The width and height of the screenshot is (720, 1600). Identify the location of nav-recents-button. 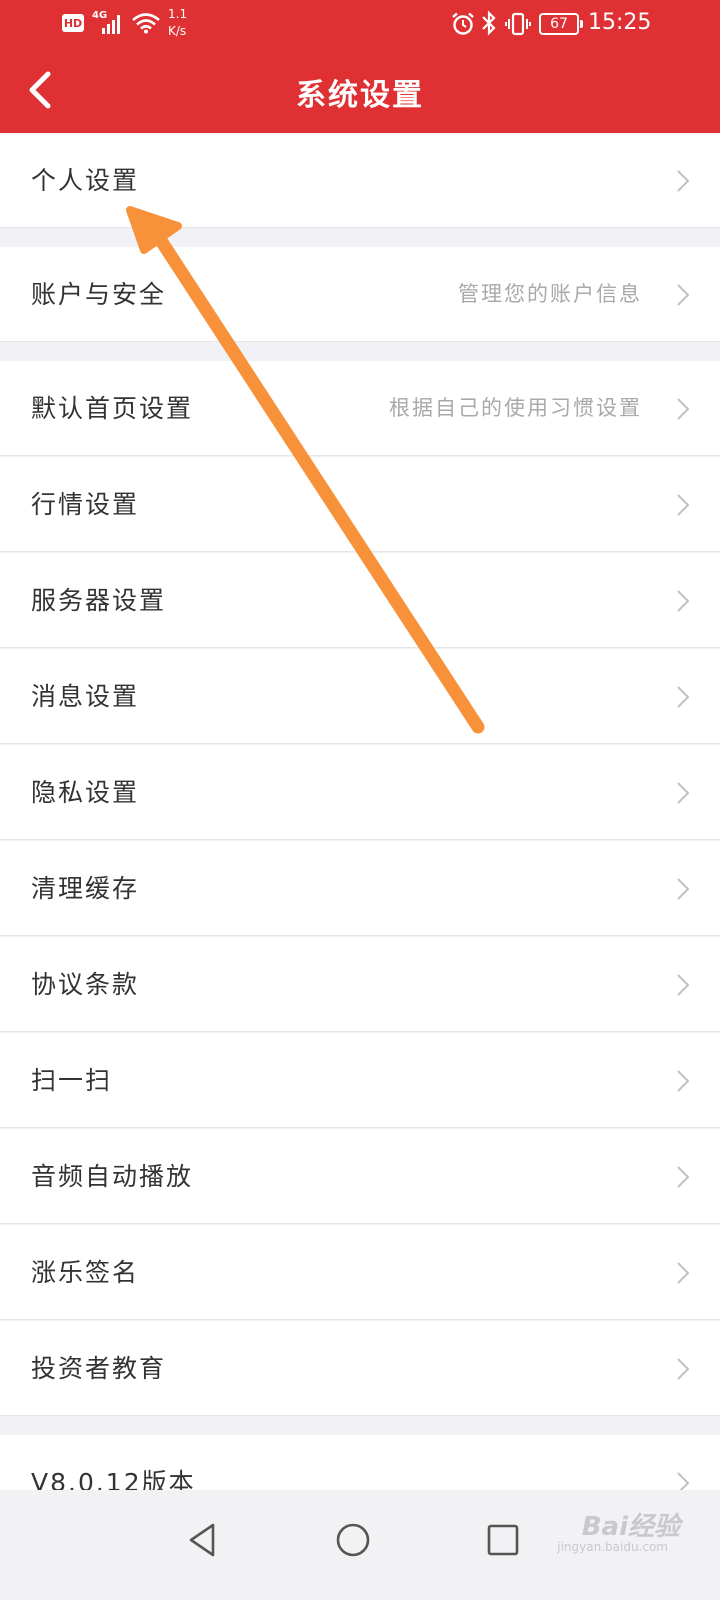
(503, 1540).